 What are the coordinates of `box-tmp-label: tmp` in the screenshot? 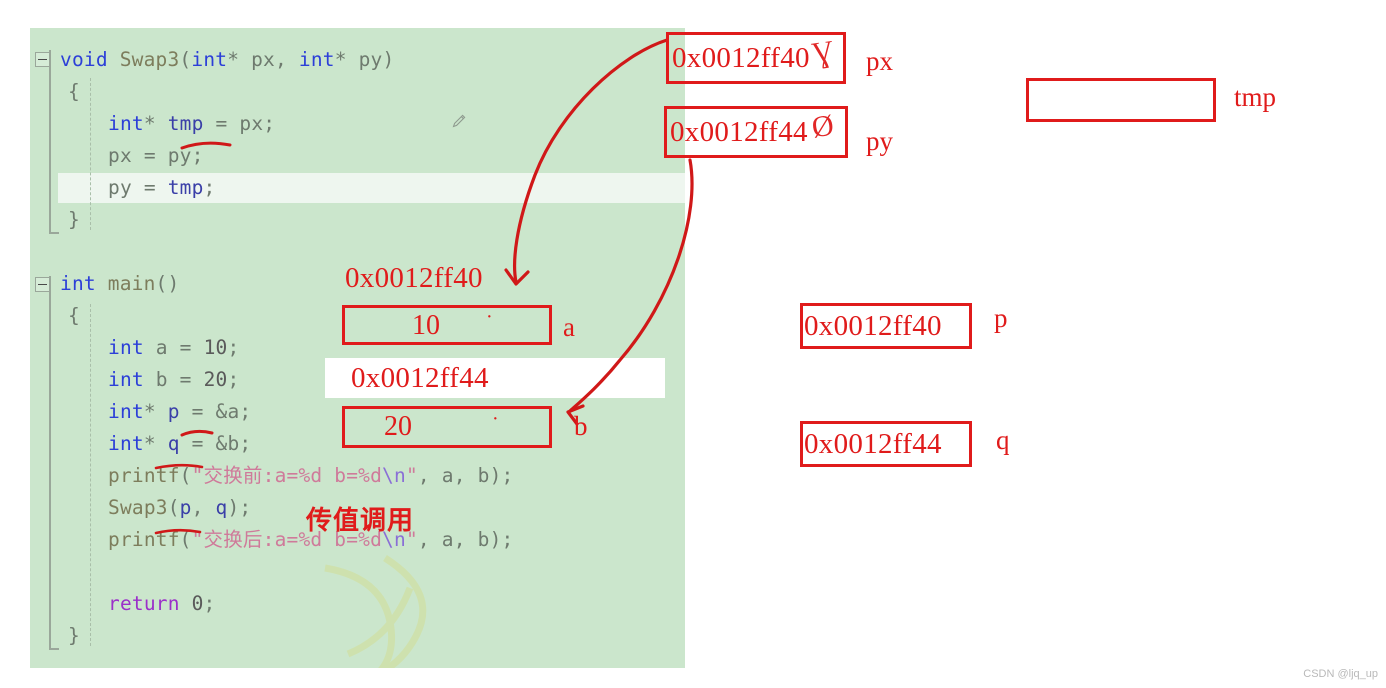 It's located at (1255, 97).